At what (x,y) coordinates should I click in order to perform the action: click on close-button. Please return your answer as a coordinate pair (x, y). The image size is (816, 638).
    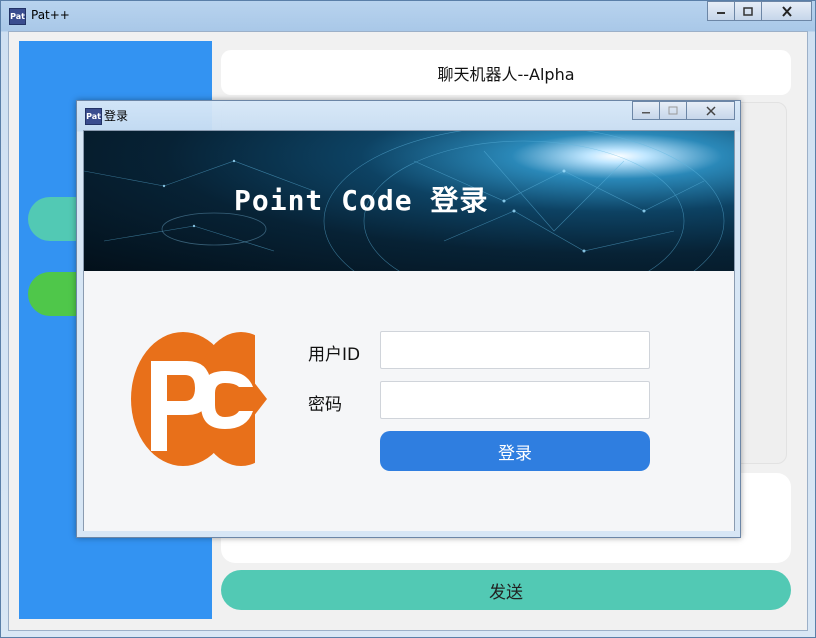
    Looking at the image, I should click on (787, 11).